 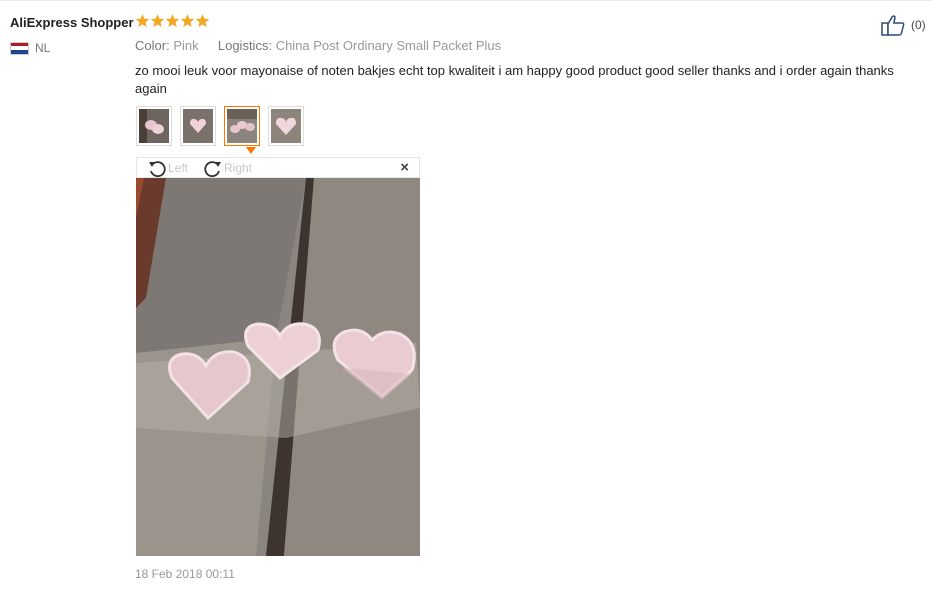 What do you see at coordinates (251, 150) in the screenshot?
I see `selected-thumbnail-pointer` at bounding box center [251, 150].